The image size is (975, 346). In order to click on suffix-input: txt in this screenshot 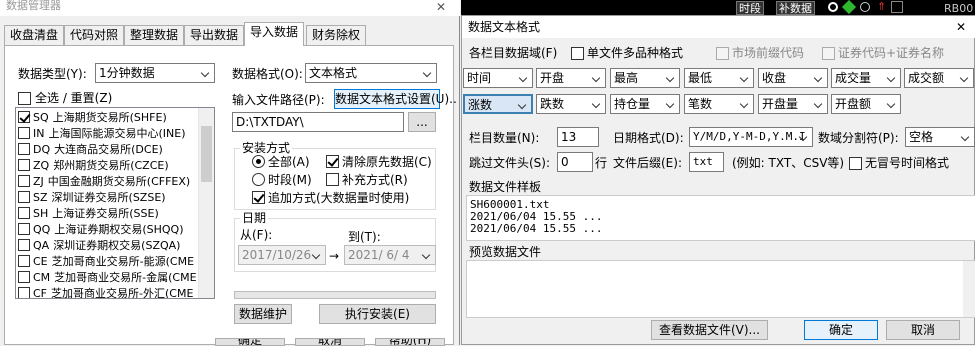, I will do `click(706, 162)`.